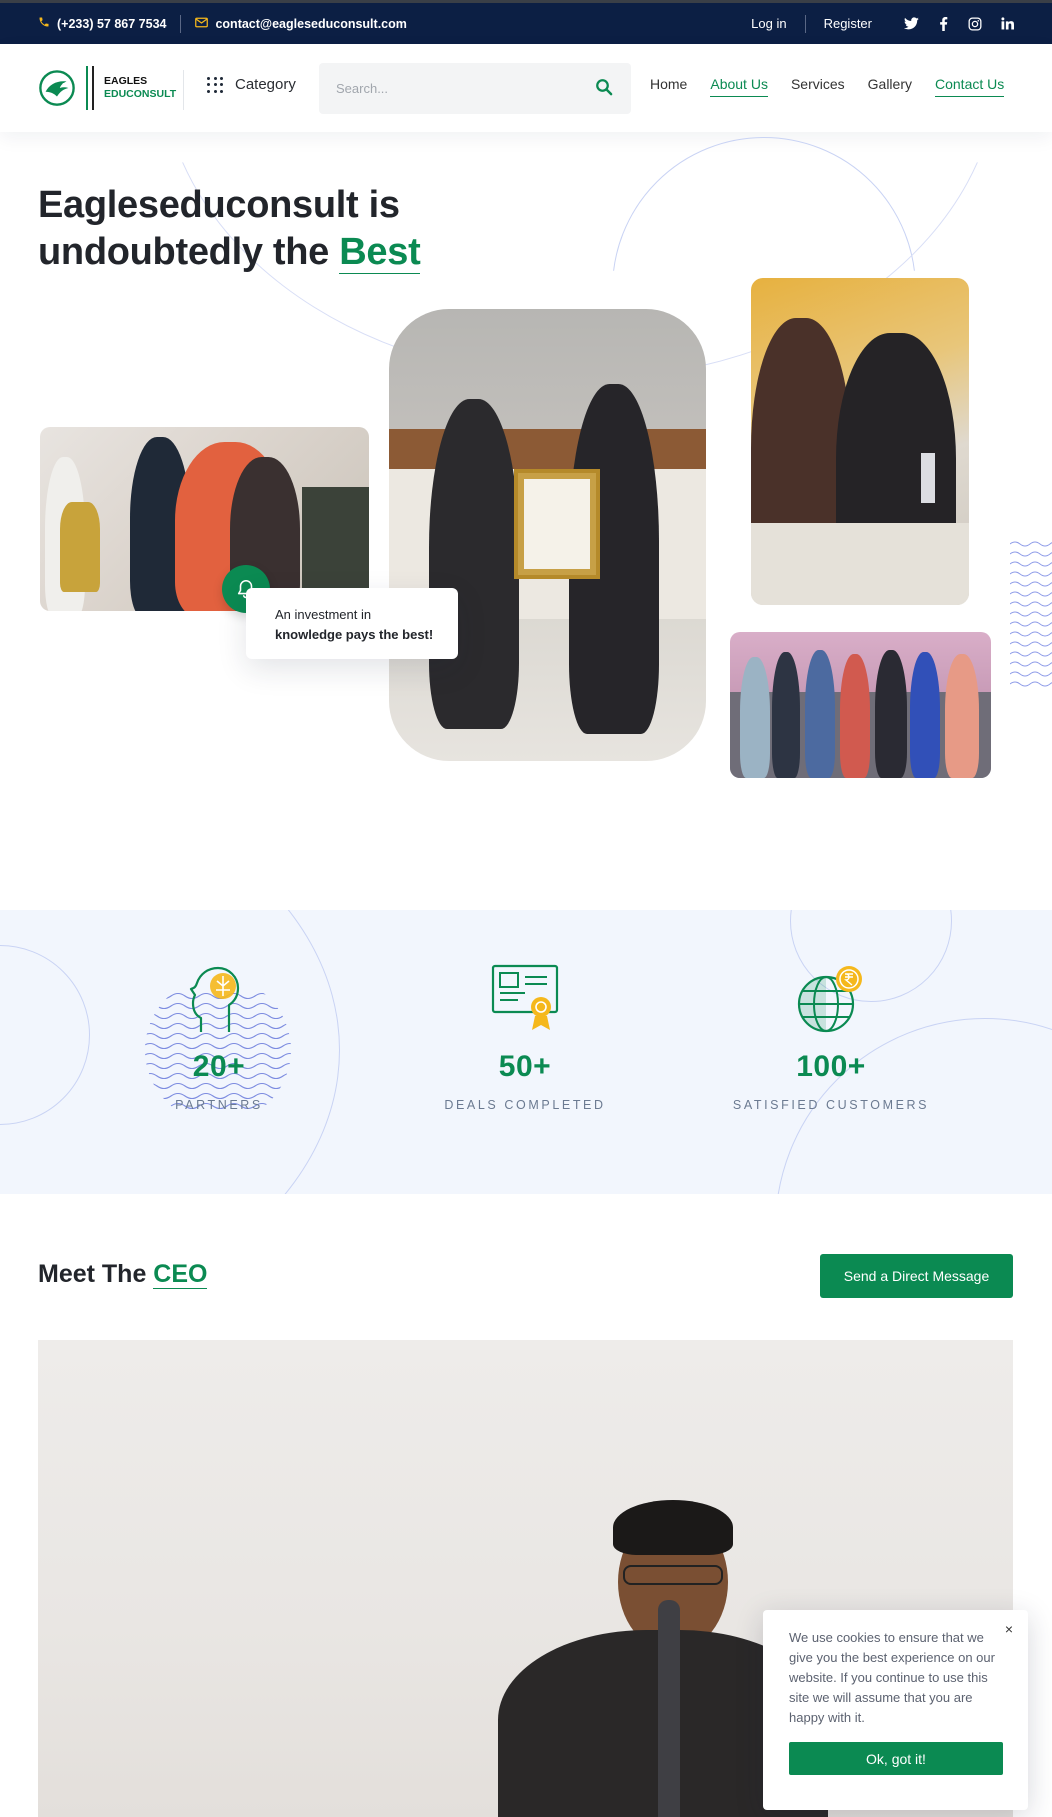  Describe the element at coordinates (831, 1105) in the screenshot. I see `stat-label: SATISFIED CUSTOMERS` at that location.